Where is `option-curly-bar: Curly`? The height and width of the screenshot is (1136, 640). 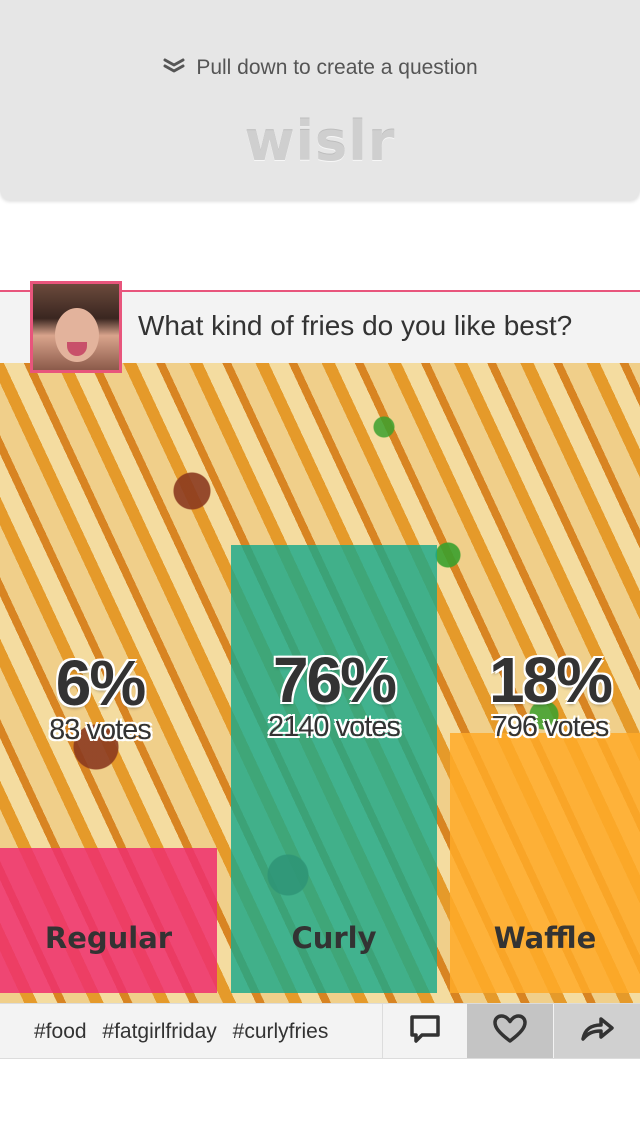
option-curly-bar: Curly is located at coordinates (334, 769).